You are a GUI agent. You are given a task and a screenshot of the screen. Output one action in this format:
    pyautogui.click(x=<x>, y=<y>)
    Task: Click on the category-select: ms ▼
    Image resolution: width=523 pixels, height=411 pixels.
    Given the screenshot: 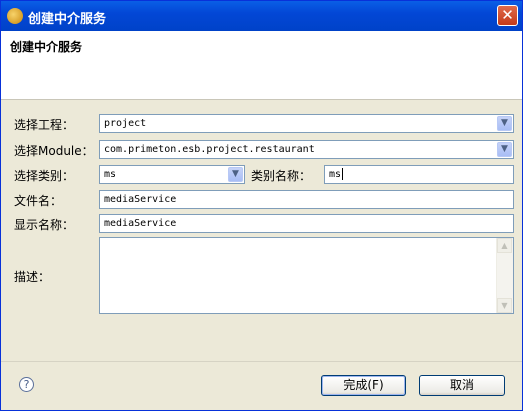 What is the action you would take?
    pyautogui.click(x=172, y=174)
    